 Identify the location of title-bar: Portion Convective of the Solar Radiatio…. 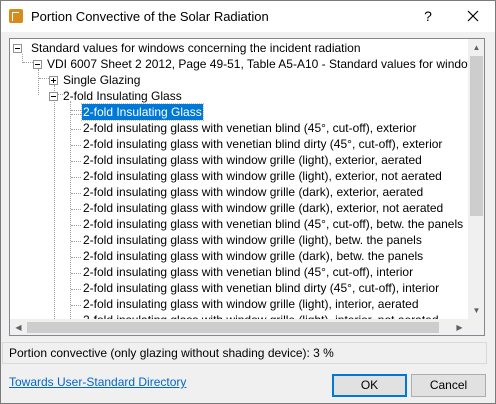
(248, 16).